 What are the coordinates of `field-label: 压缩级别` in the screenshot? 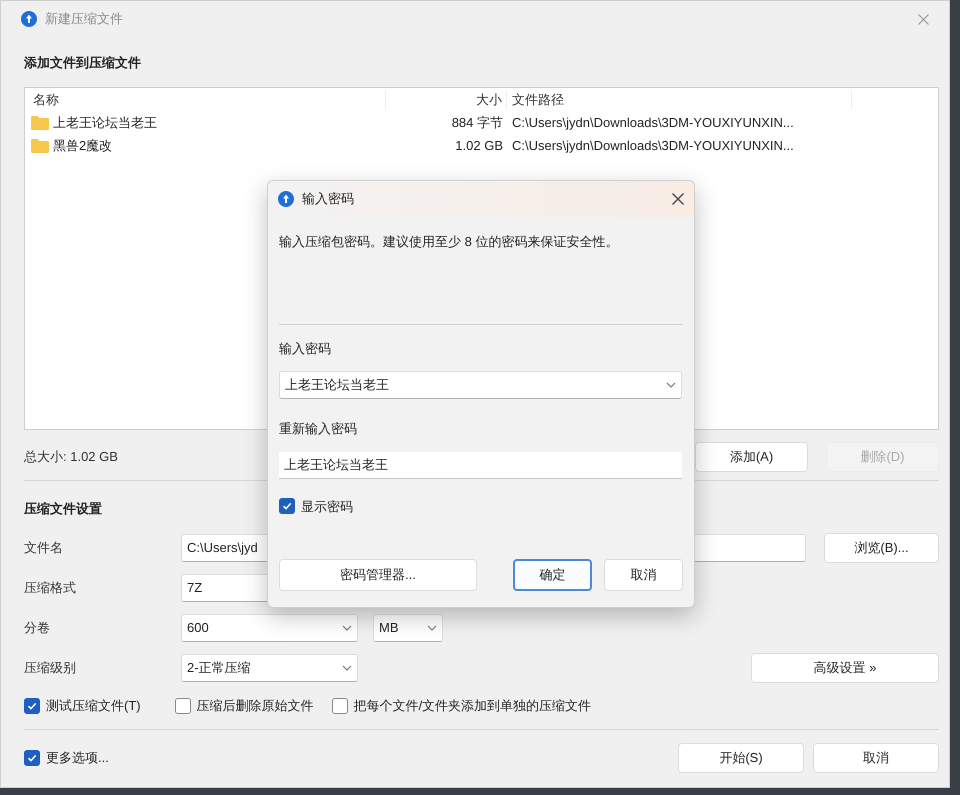 It's located at (50, 668).